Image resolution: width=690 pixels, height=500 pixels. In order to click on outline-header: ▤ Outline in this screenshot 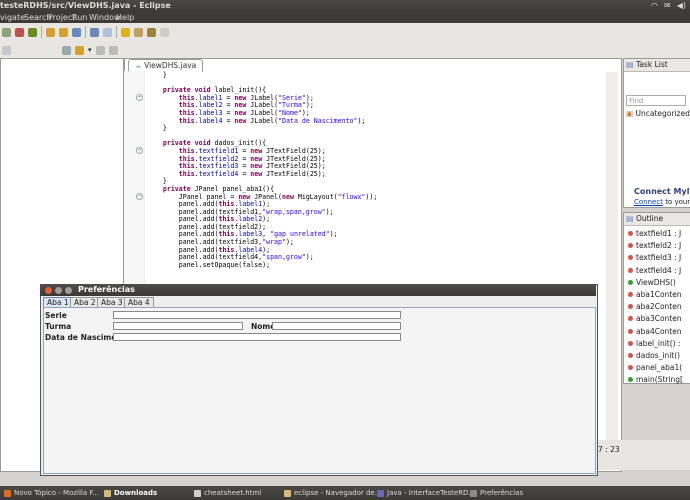, I will do `click(657, 219)`.